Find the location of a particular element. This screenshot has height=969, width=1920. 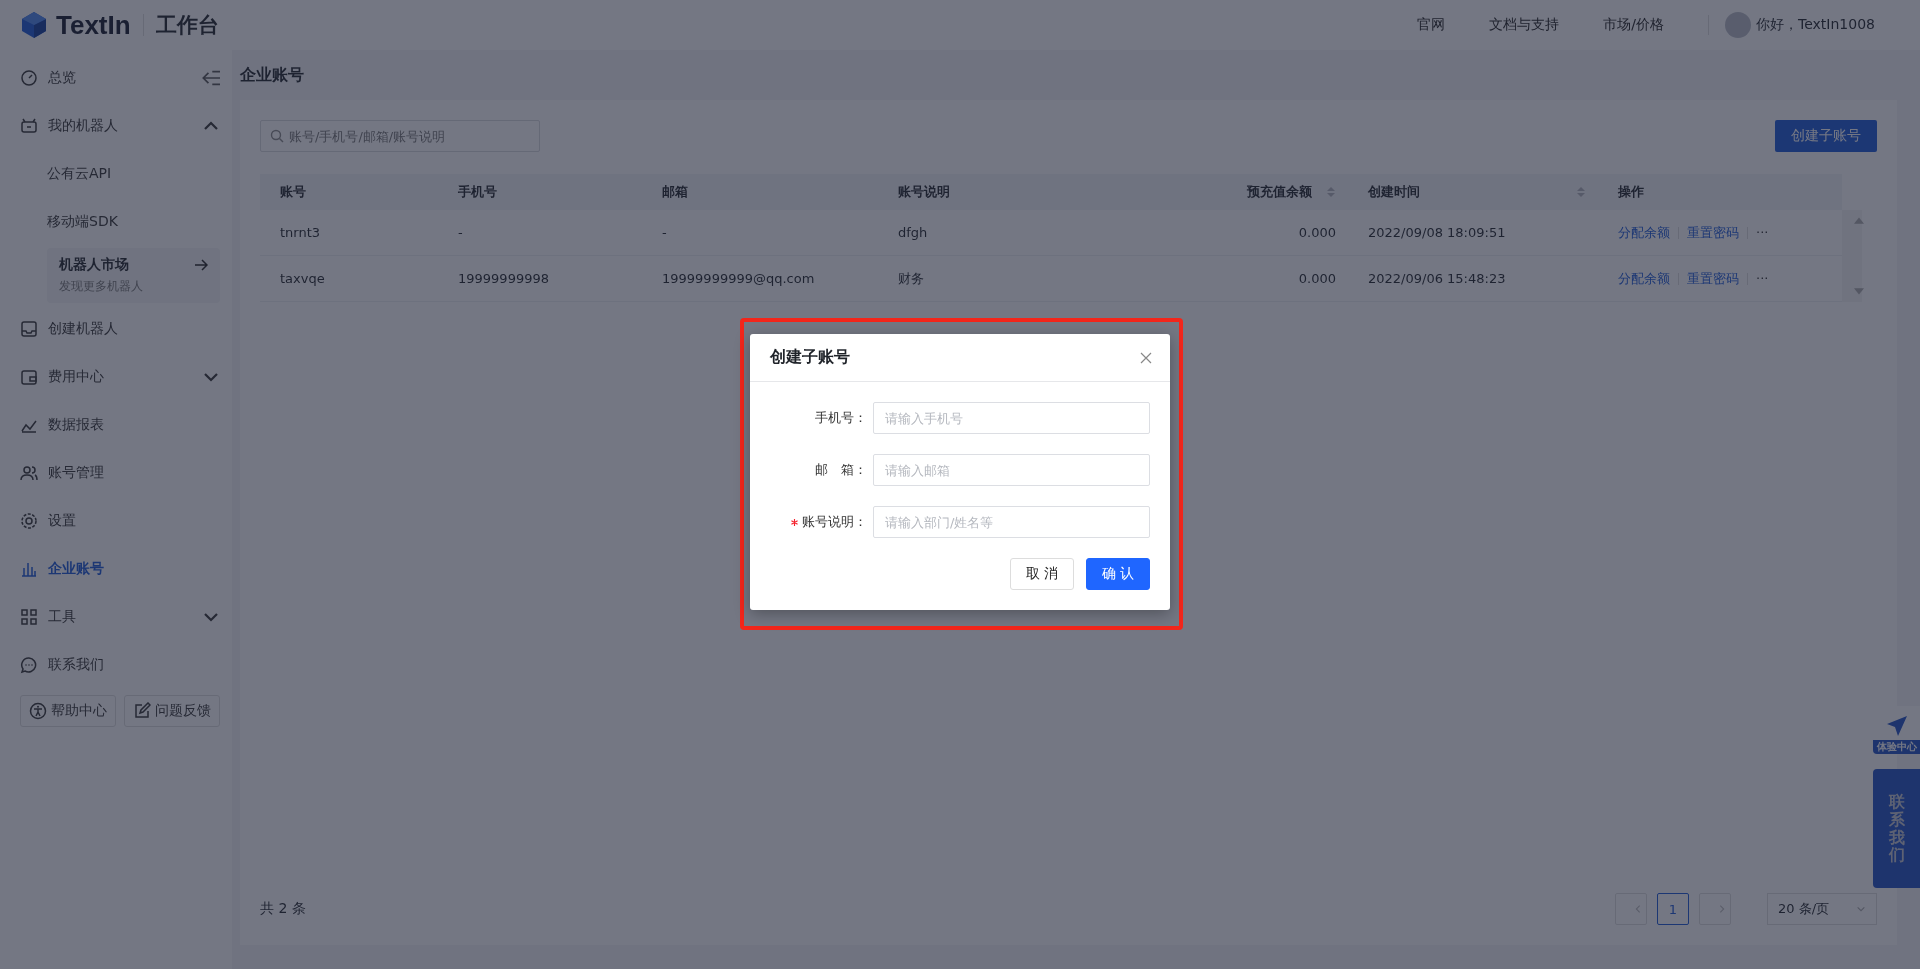

cancel-button: 取 消 is located at coordinates (1042, 574).